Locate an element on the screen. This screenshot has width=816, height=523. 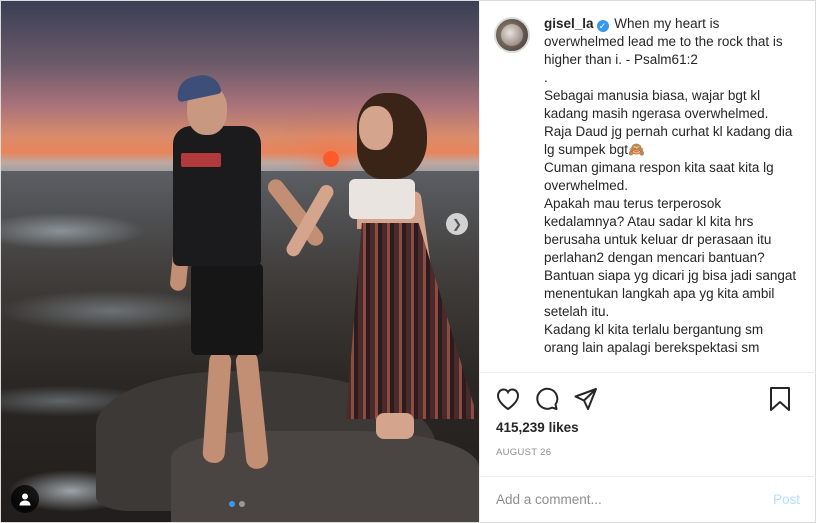
chevron-right-icon: ❯ is located at coordinates (457, 224).